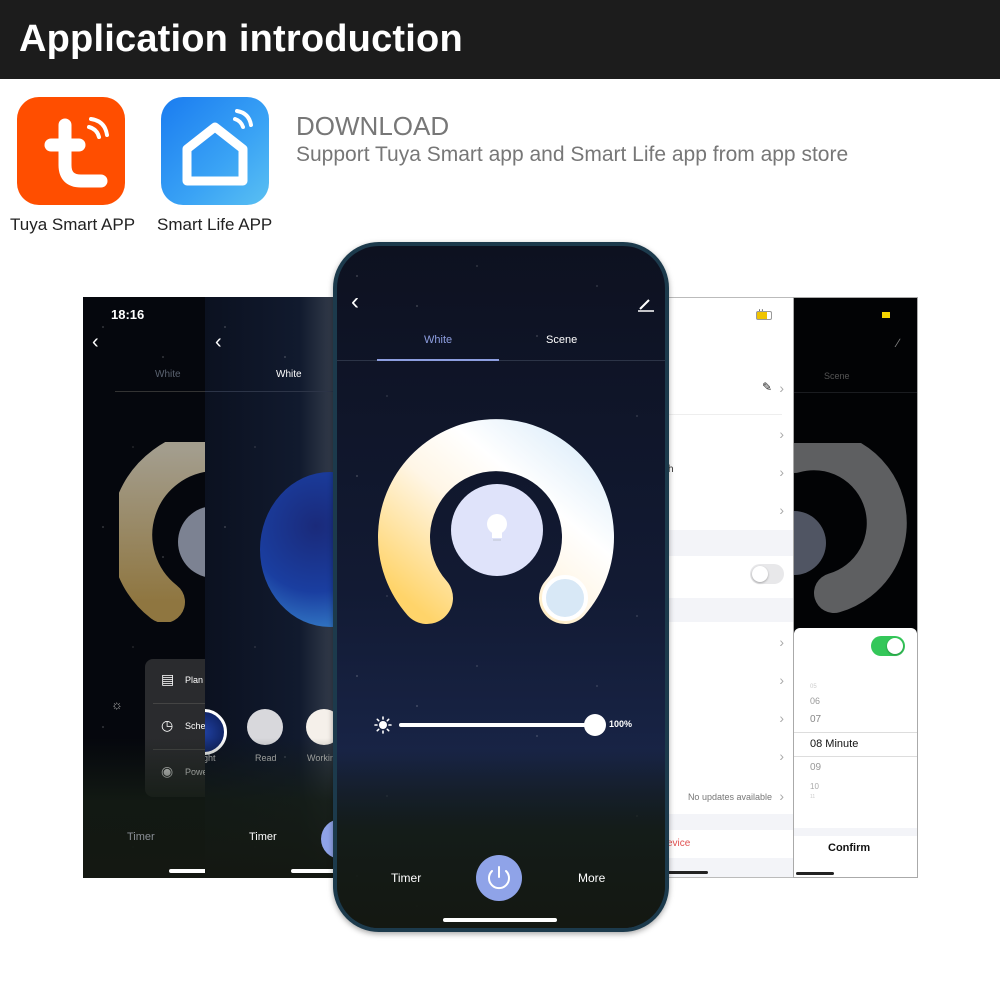 This screenshot has height=1000, width=1000. I want to click on remove-device-button: evice, so click(678, 843).